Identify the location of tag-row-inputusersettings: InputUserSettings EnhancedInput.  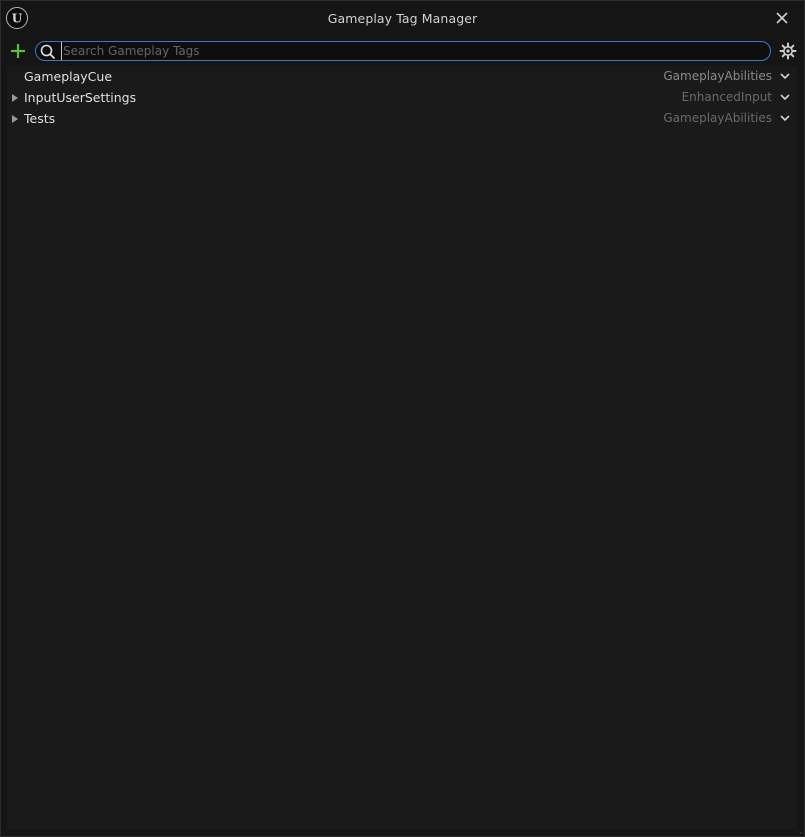
(402, 97).